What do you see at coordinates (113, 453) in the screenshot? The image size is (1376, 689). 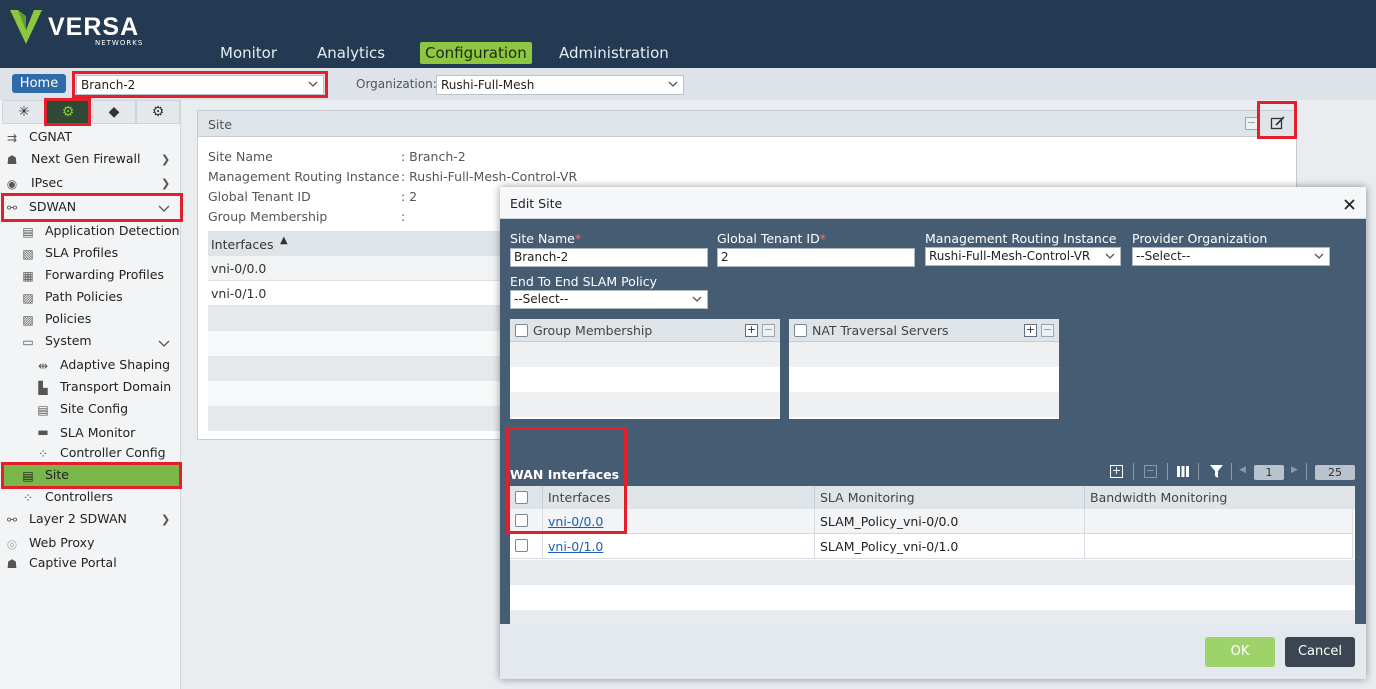 I see `sidebar-item-controller-config: Controller Config` at bounding box center [113, 453].